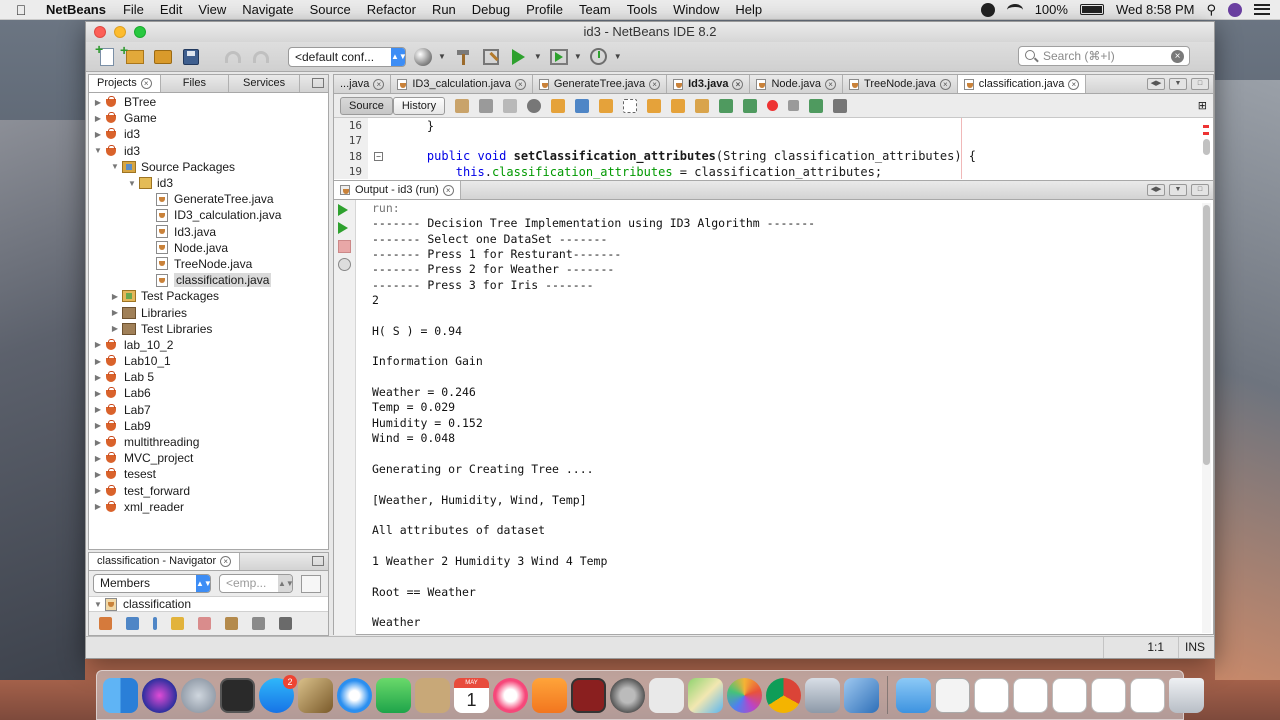 Image resolution: width=1280 pixels, height=720 pixels. I want to click on menu-run: Run, so click(444, 9).